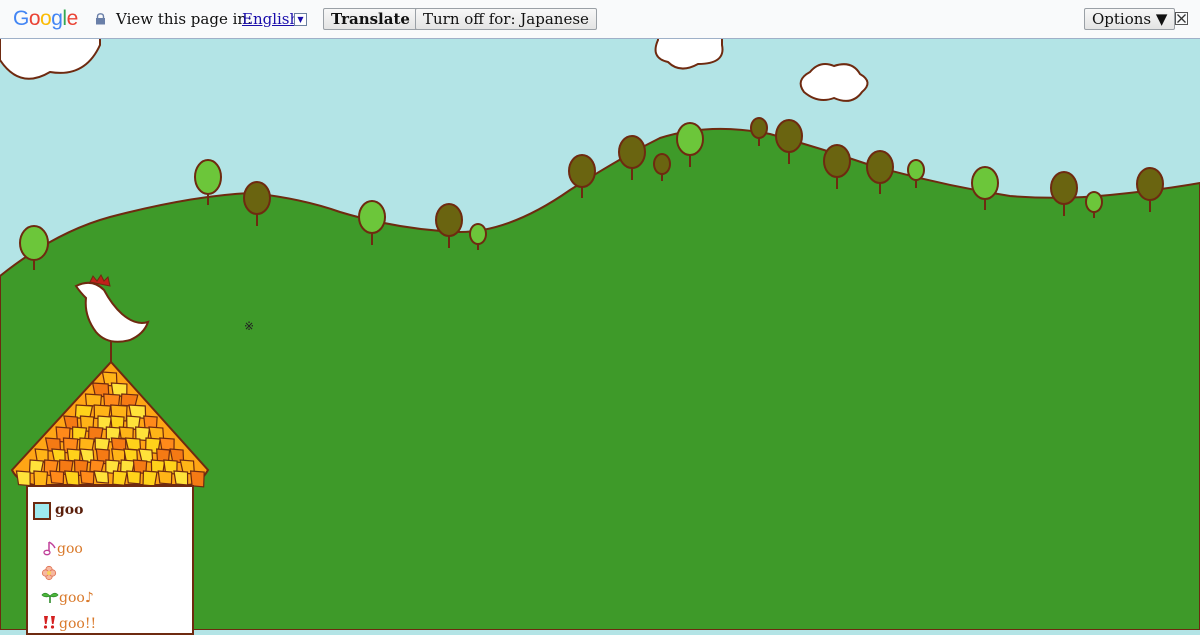 This screenshot has height=635, width=1200. I want to click on sidebar-item-label: goo, so click(70, 549).